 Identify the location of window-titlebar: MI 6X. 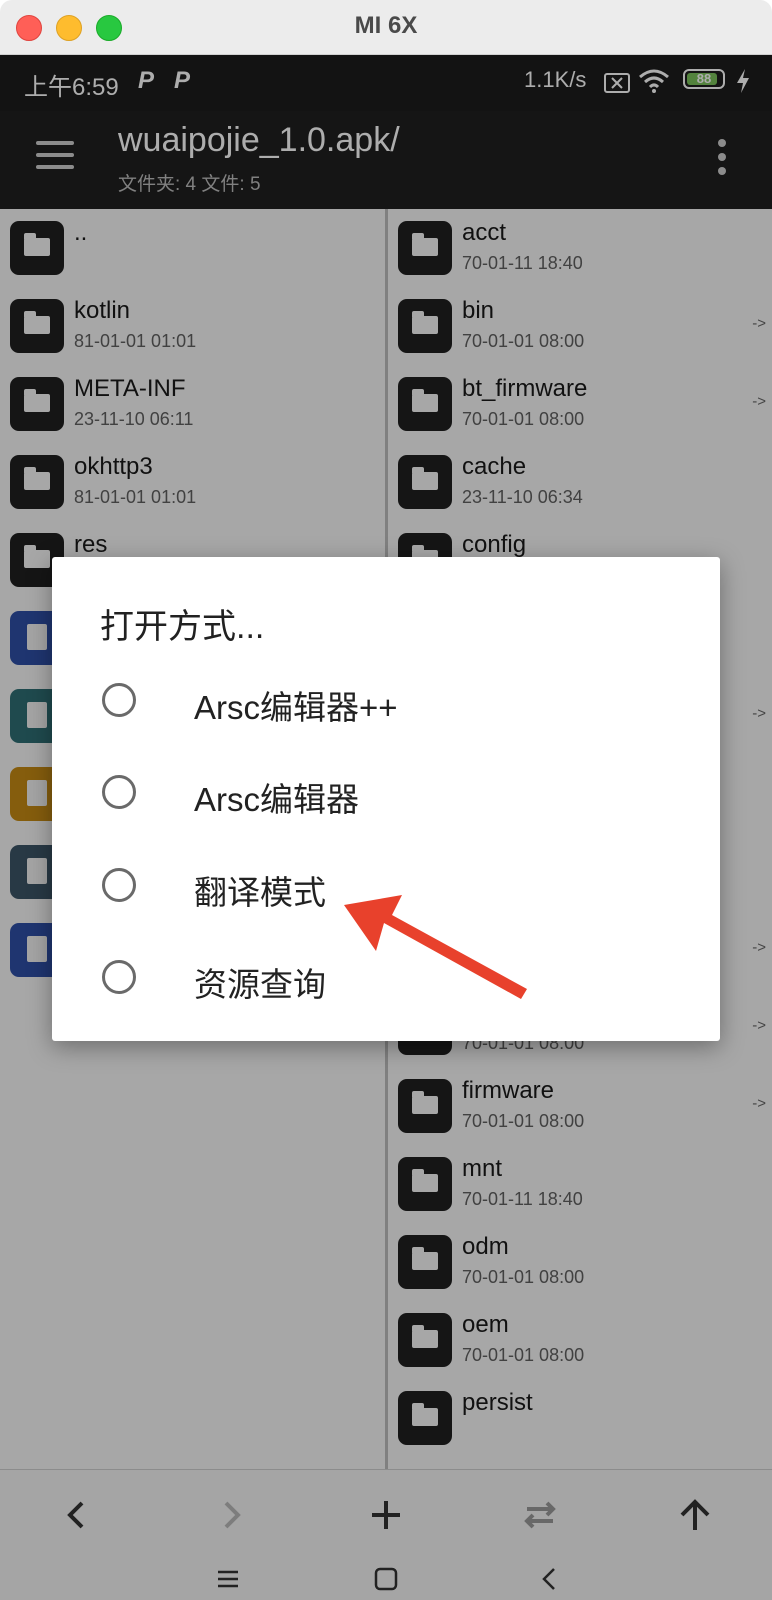
(386, 27).